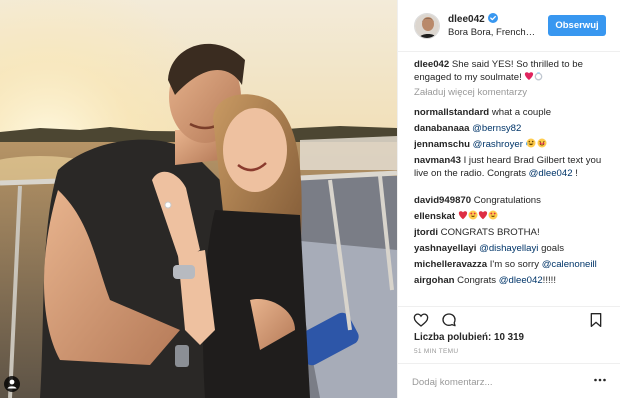 Image resolution: width=620 pixels, height=398 pixels. What do you see at coordinates (520, 112) in the screenshot?
I see `comment-text: what a couple` at bounding box center [520, 112].